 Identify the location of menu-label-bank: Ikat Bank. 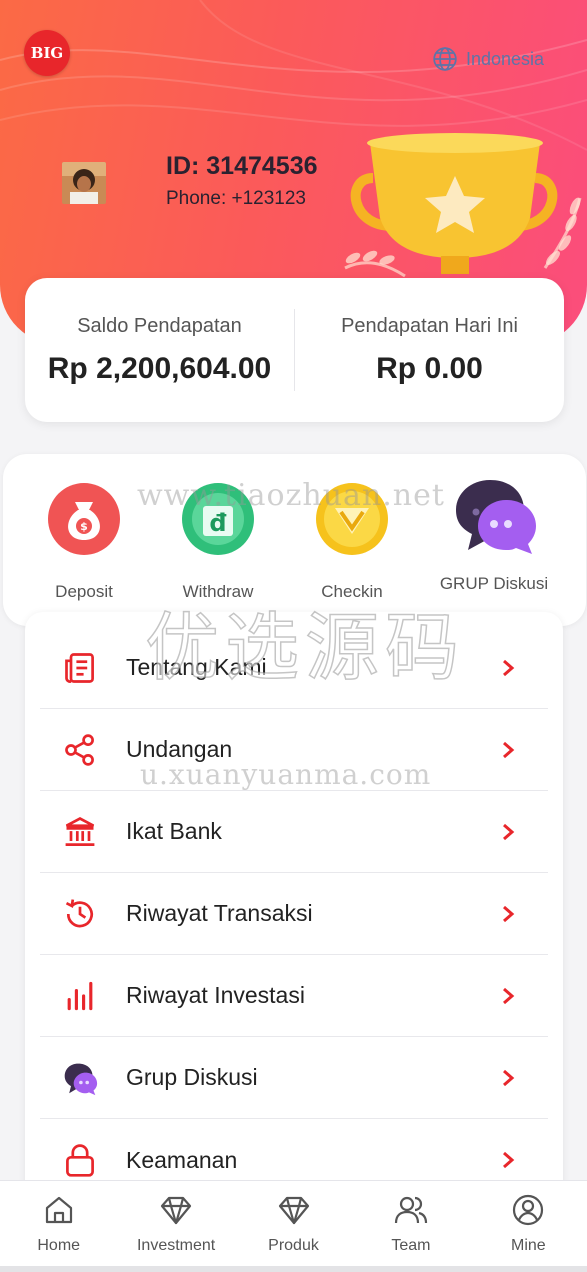
(174, 831).